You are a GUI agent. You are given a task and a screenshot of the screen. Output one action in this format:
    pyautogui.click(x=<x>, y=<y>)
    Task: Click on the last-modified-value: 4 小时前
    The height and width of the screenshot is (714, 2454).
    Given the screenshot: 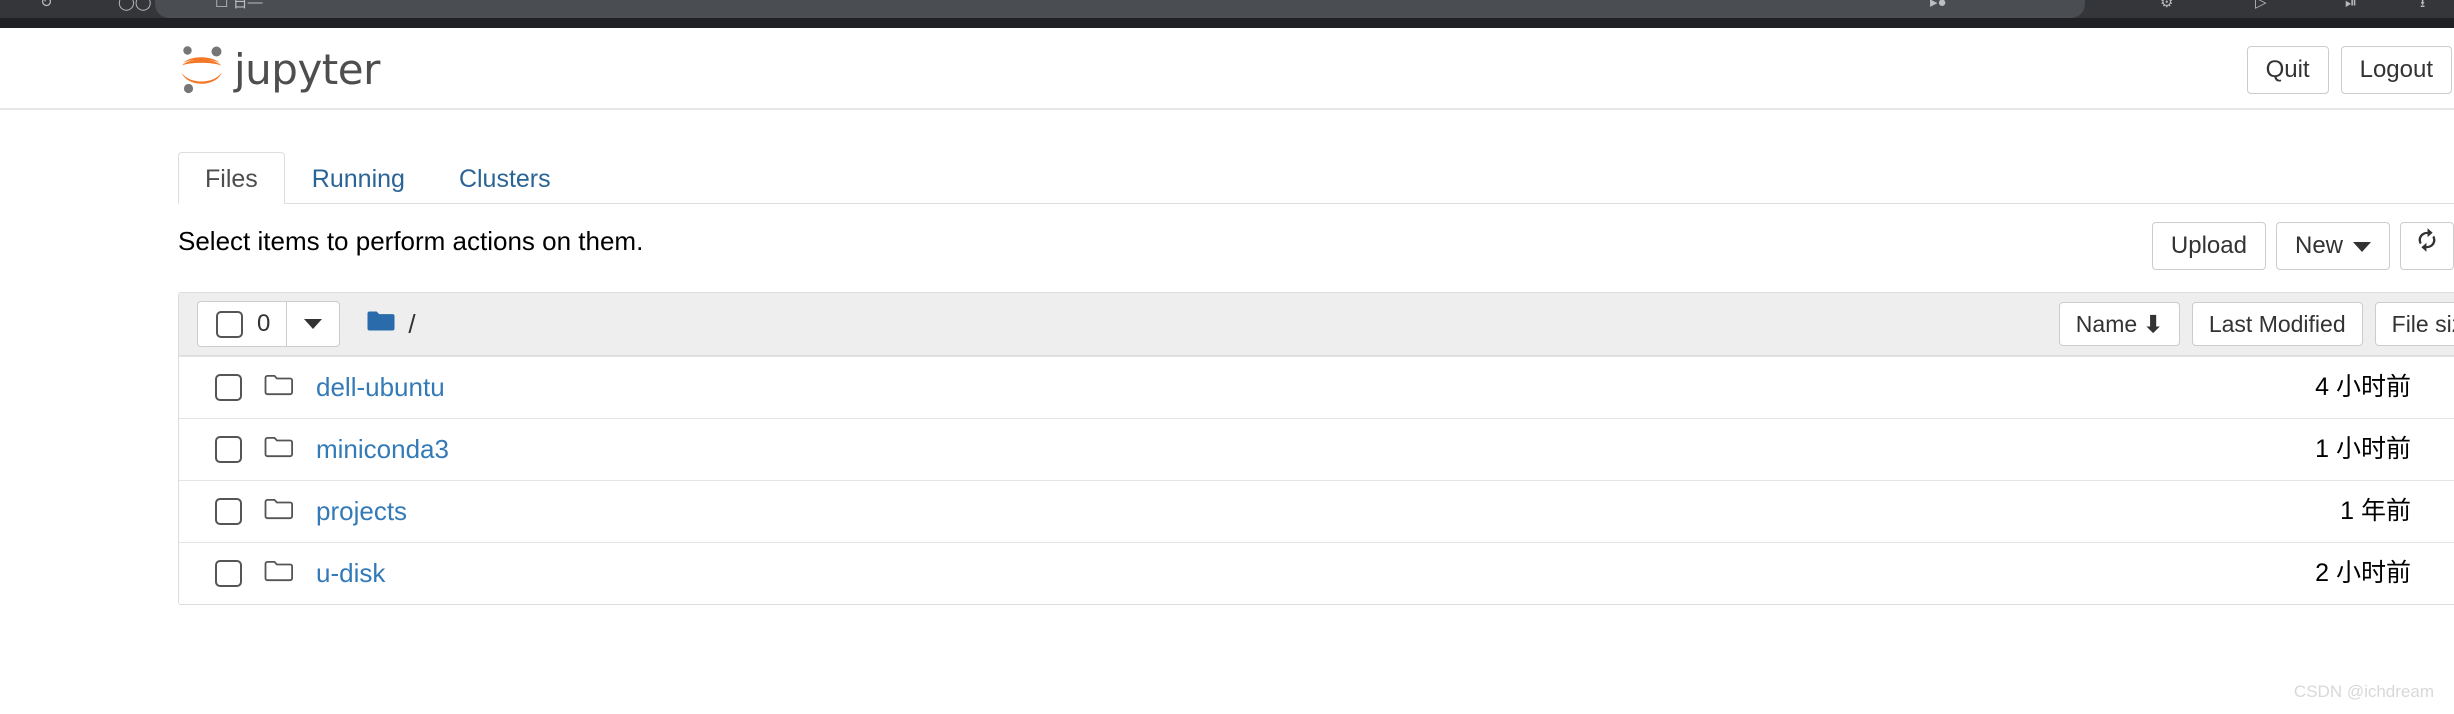 What is the action you would take?
    pyautogui.click(x=2363, y=387)
    